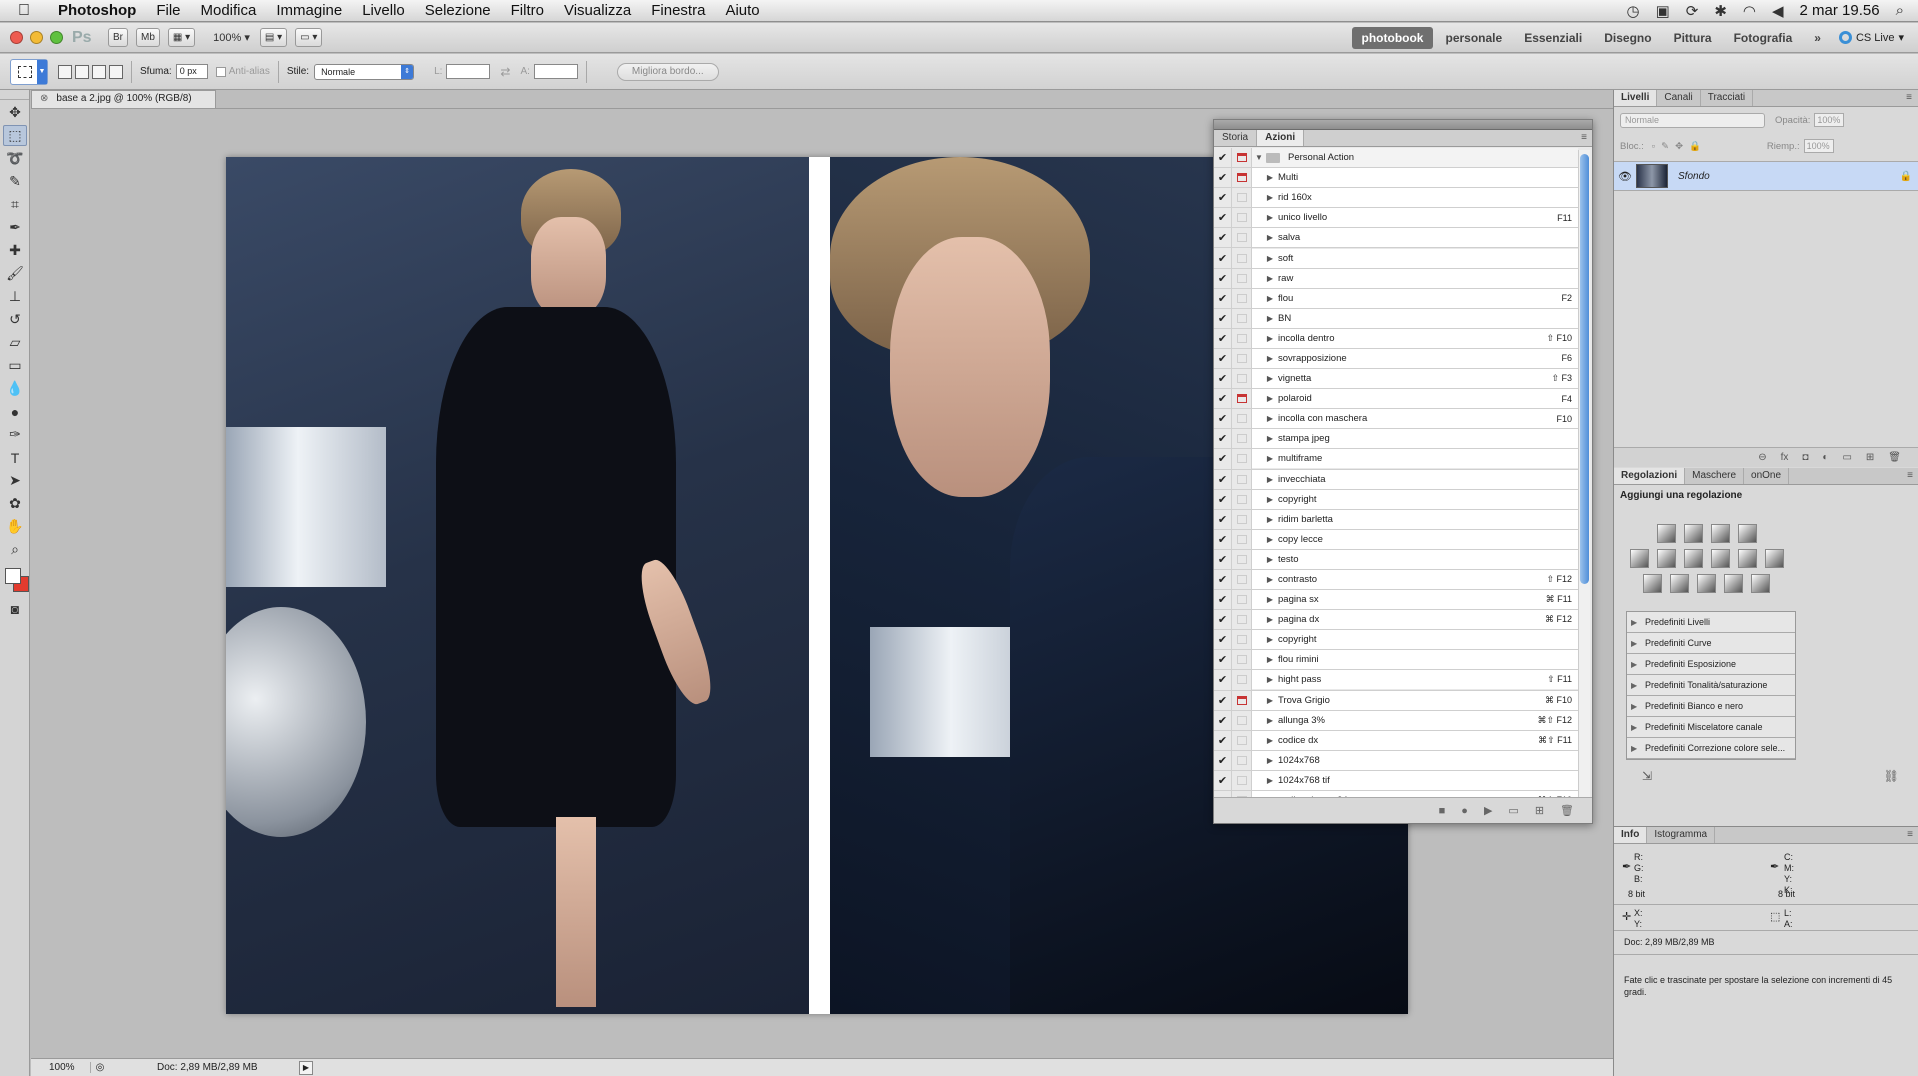  I want to click on lasso-tool-icon: ➰, so click(15, 158).